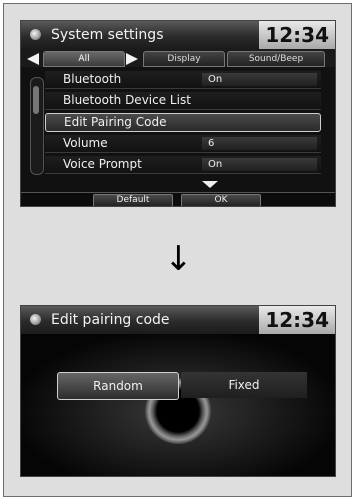  Describe the element at coordinates (127, 100) in the screenshot. I see `row-label: Bluetooth Device List` at that location.